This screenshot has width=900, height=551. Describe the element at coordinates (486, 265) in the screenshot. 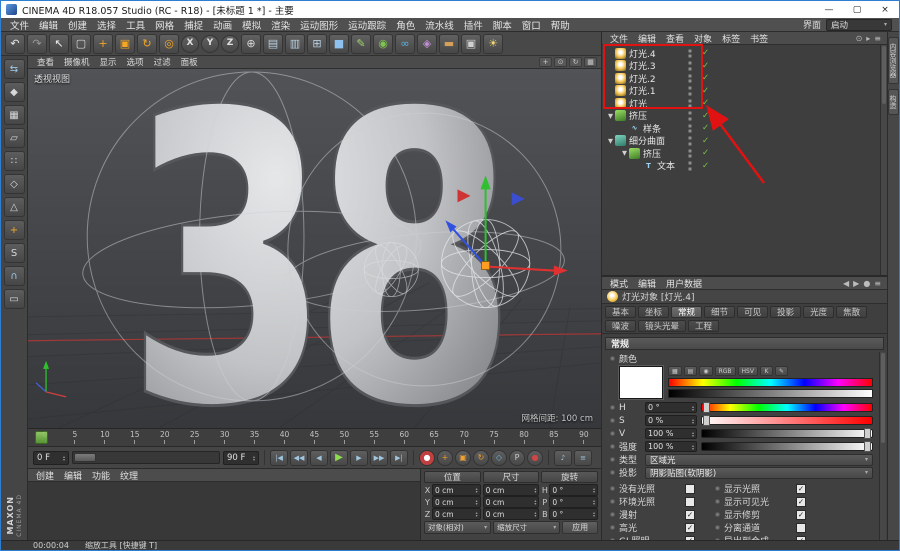

I see `gizmo-center-handle` at that location.